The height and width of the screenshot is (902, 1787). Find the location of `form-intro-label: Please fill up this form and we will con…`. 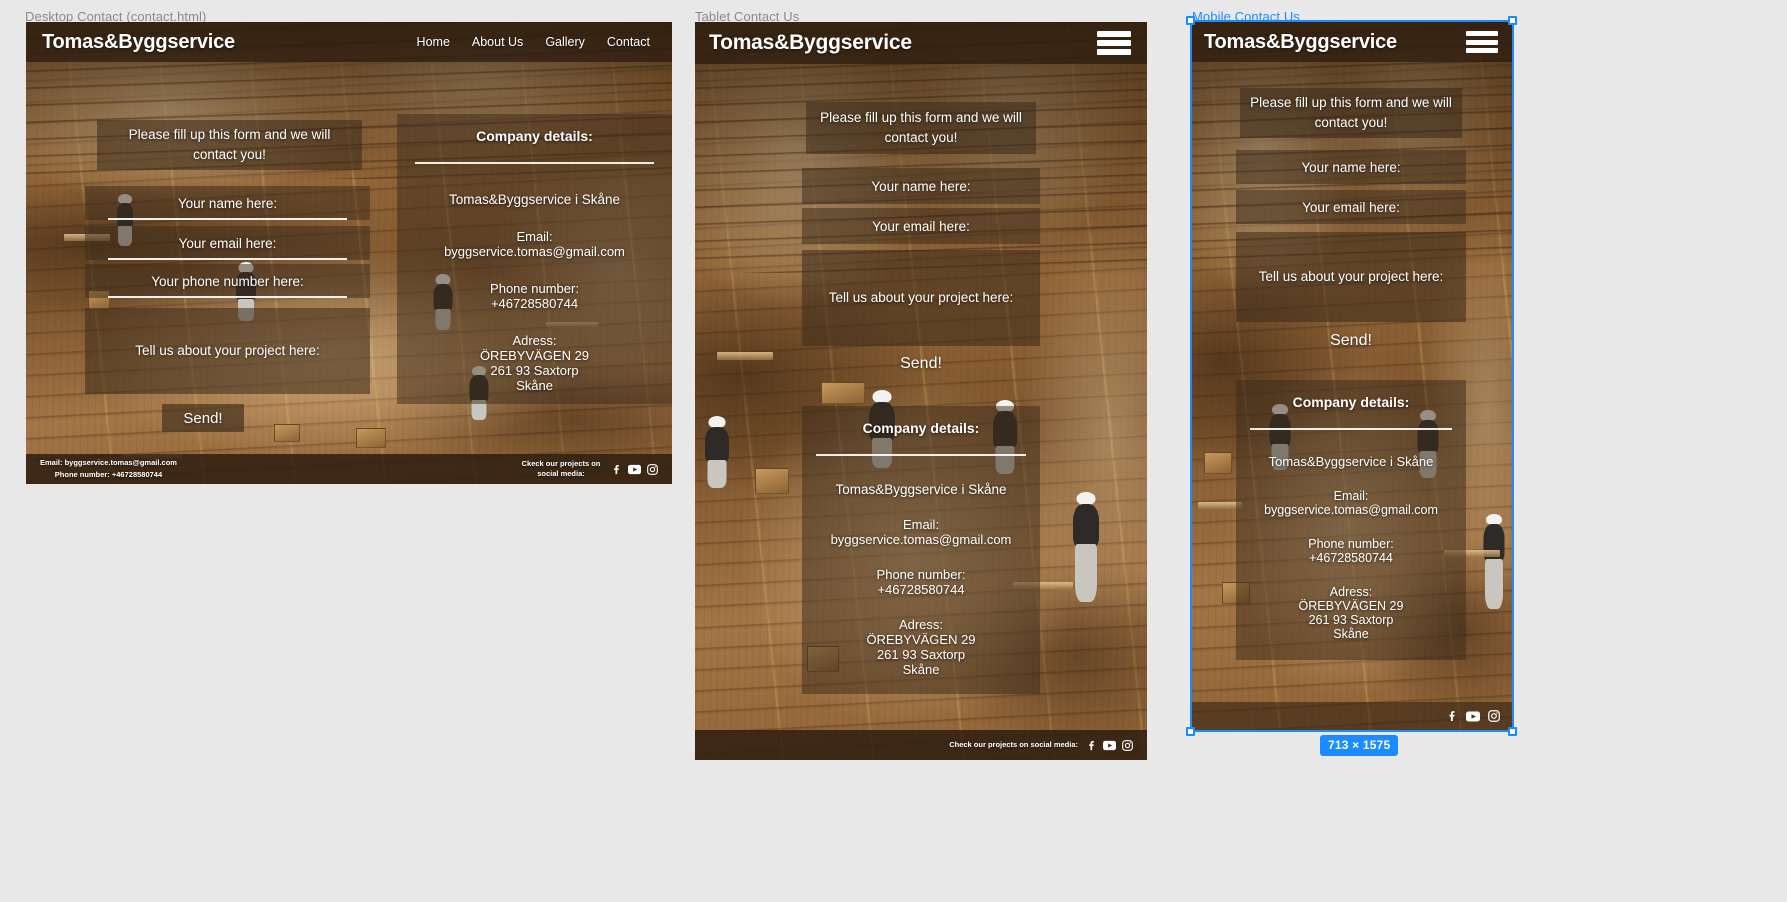

form-intro-label: Please fill up this form and we will con… is located at coordinates (229, 144).